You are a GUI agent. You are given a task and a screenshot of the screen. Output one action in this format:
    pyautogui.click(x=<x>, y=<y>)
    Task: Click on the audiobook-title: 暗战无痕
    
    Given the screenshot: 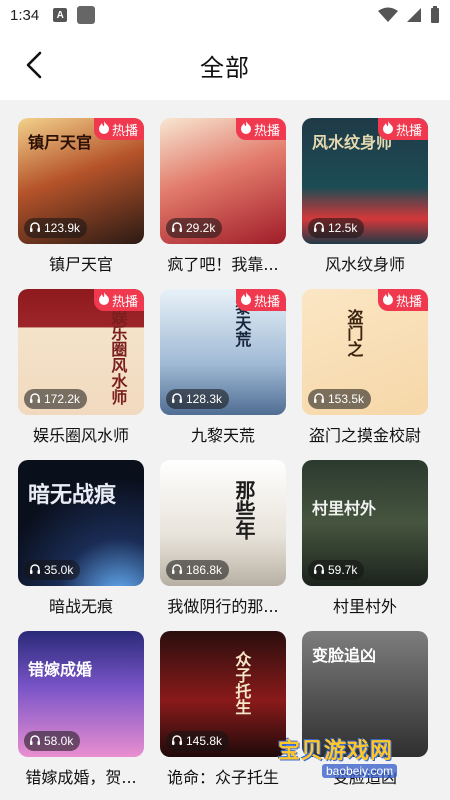 What is the action you would take?
    pyautogui.click(x=81, y=605)
    